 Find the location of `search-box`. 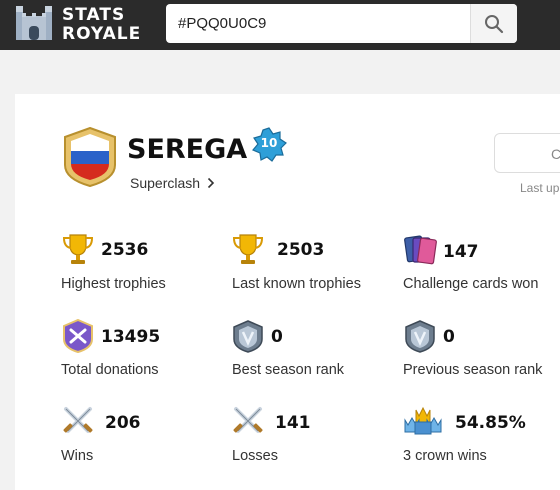

search-box is located at coordinates (341, 23).